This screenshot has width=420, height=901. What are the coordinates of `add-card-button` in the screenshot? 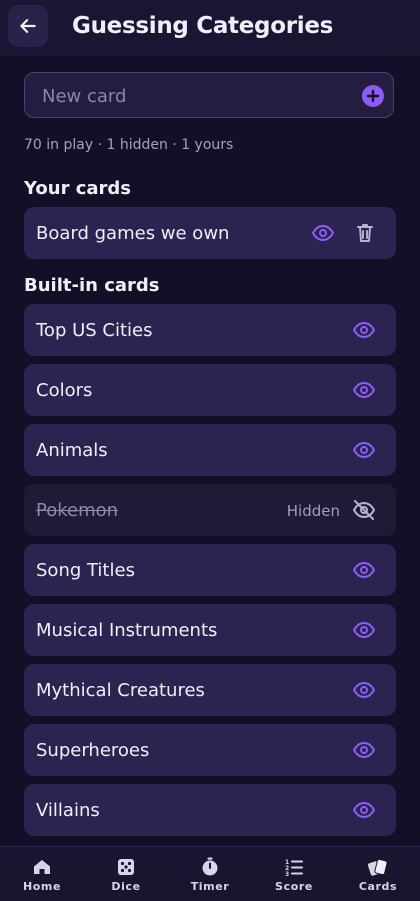 It's located at (373, 96).